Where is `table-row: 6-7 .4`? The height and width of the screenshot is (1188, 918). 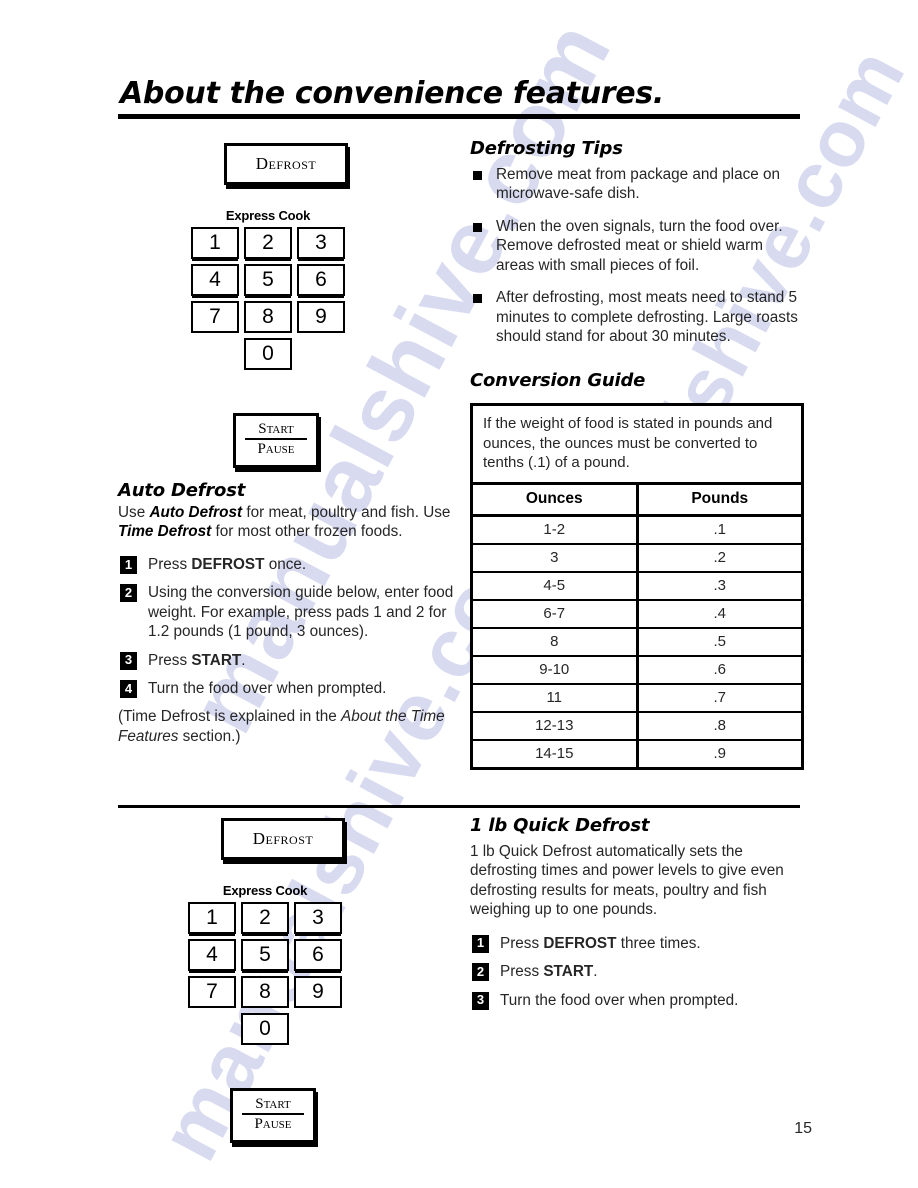 table-row: 6-7 .4 is located at coordinates (637, 613).